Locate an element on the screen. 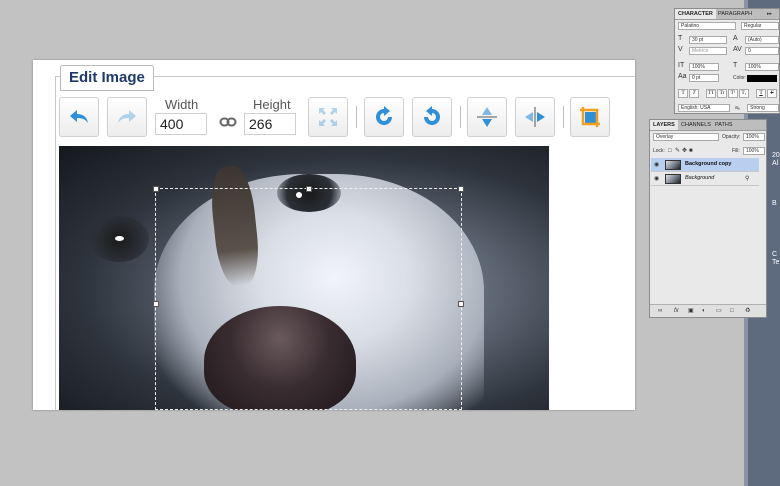 Image resolution: width=780 pixels, height=486 pixels. crop-handle-top is located at coordinates (309, 189).